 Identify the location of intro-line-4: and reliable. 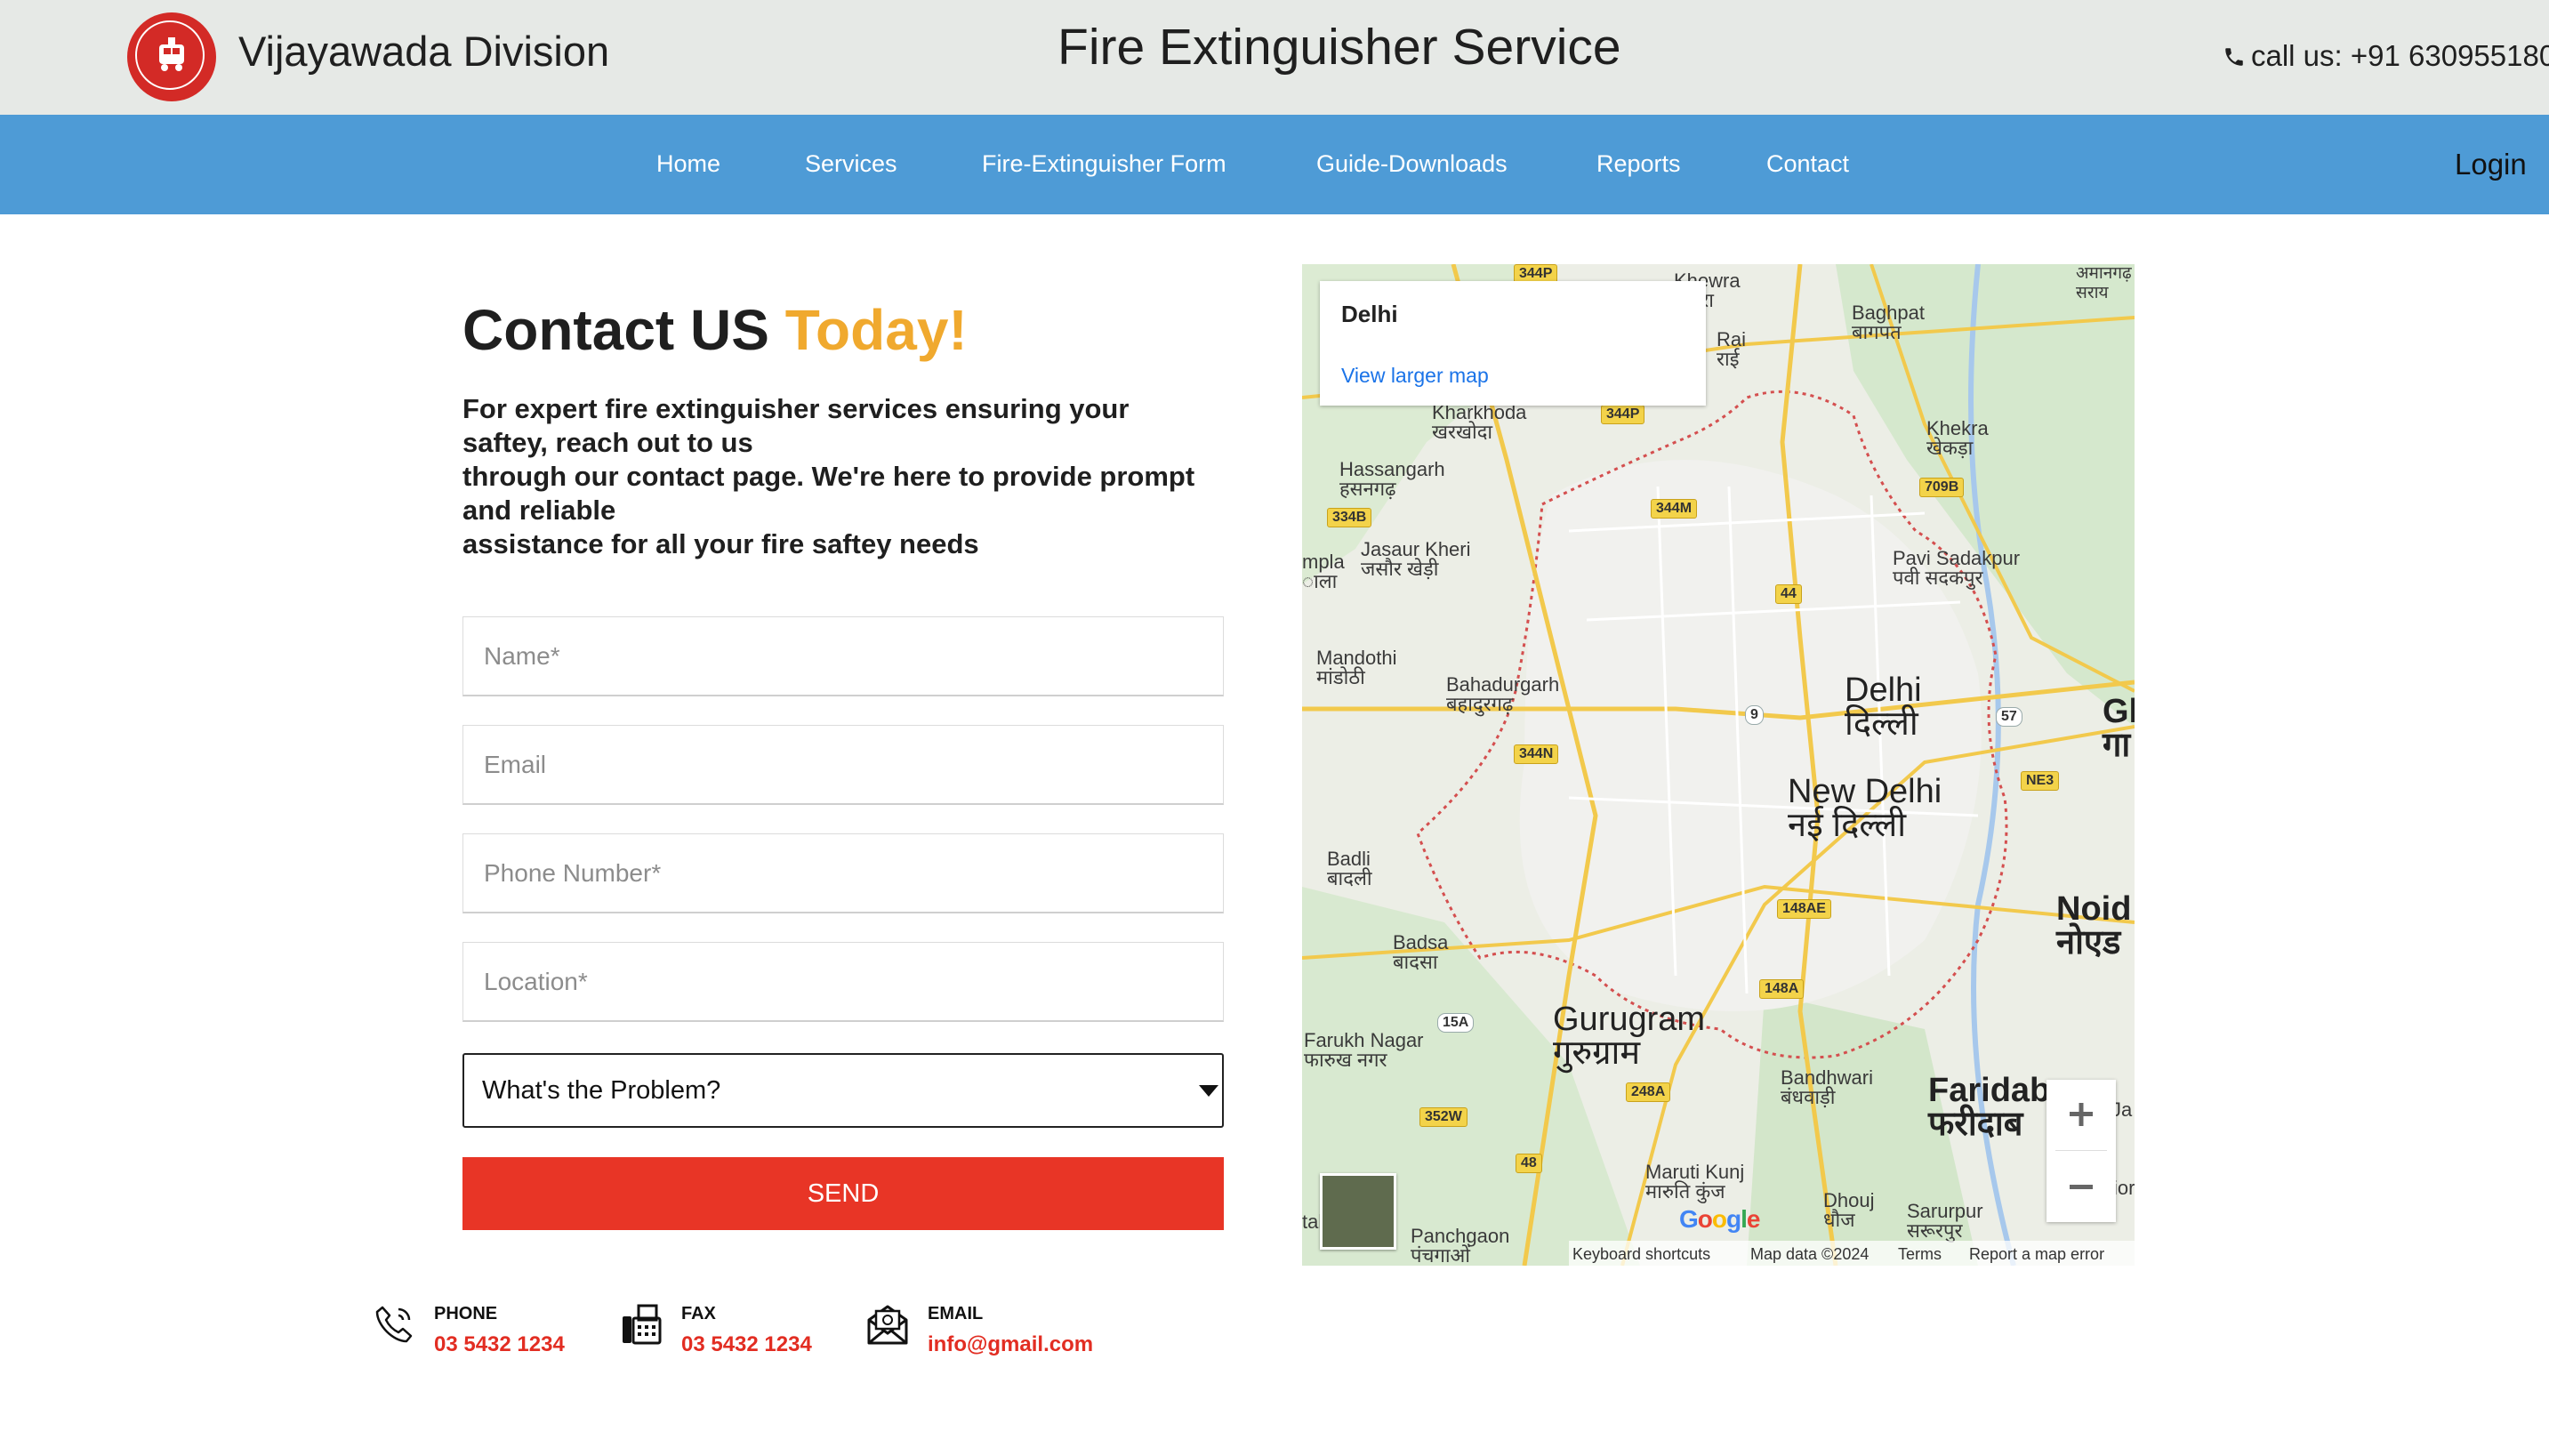
(539, 510).